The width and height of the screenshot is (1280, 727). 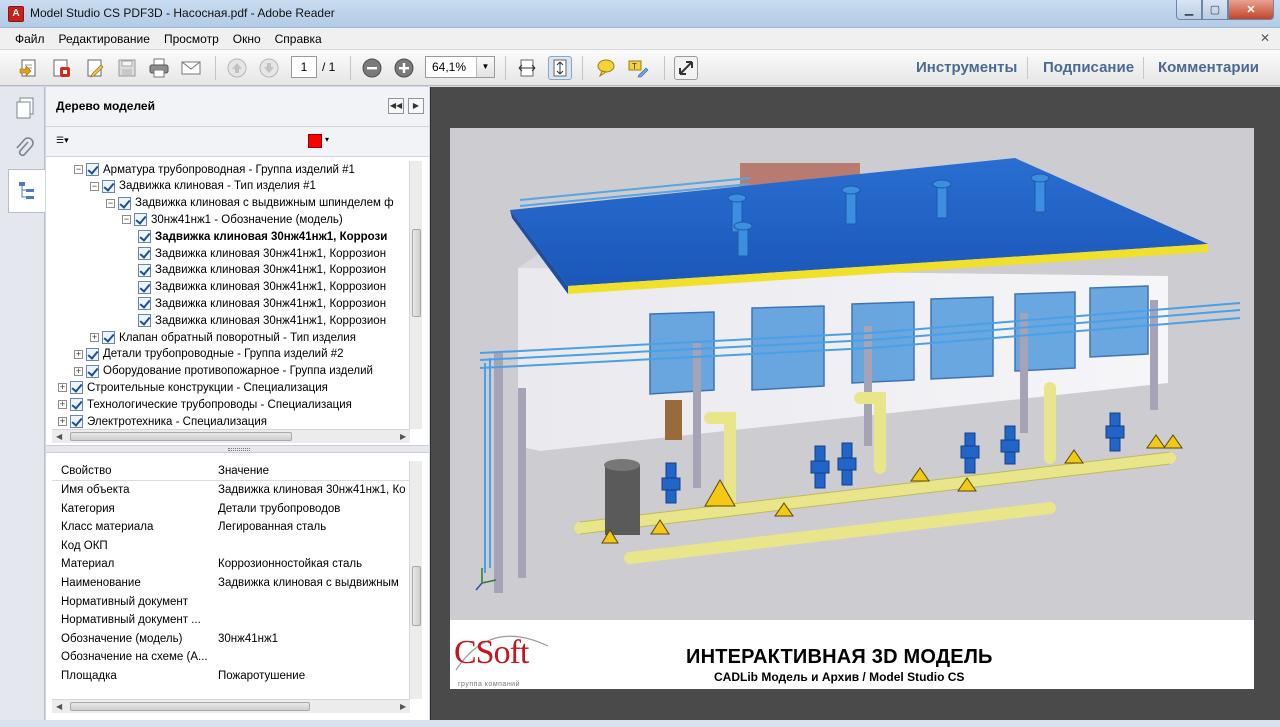 What do you see at coordinates (1251, 10) in the screenshot?
I see `close-button: ✕` at bounding box center [1251, 10].